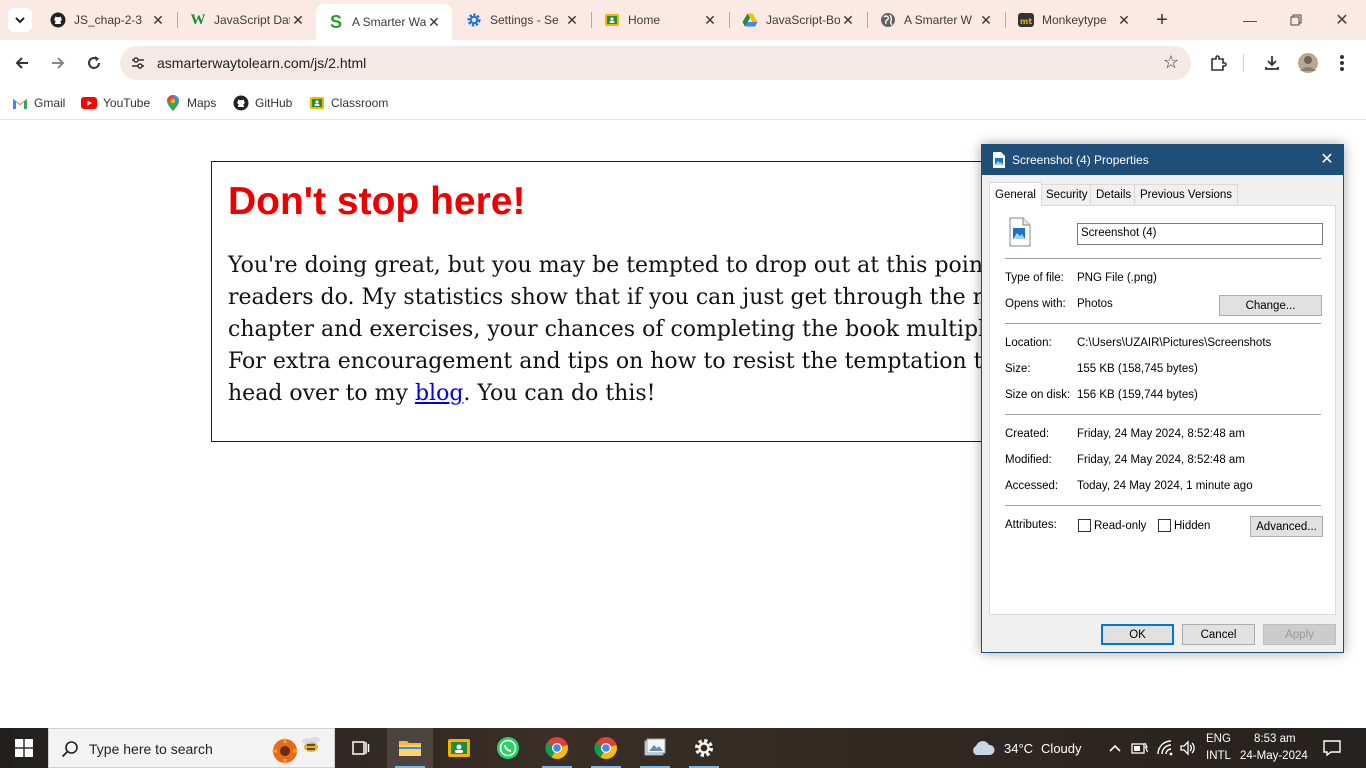 The image size is (1366, 768). What do you see at coordinates (1026, 748) in the screenshot?
I see `weather-widget: 34°C Cloudy` at bounding box center [1026, 748].